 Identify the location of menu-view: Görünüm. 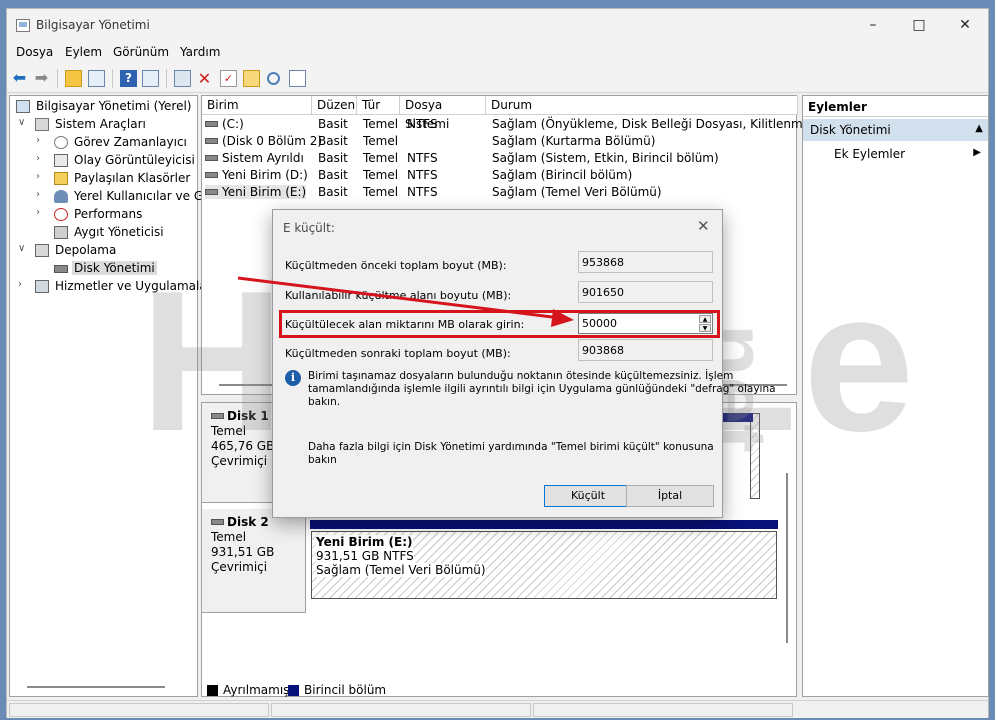
(141, 52).